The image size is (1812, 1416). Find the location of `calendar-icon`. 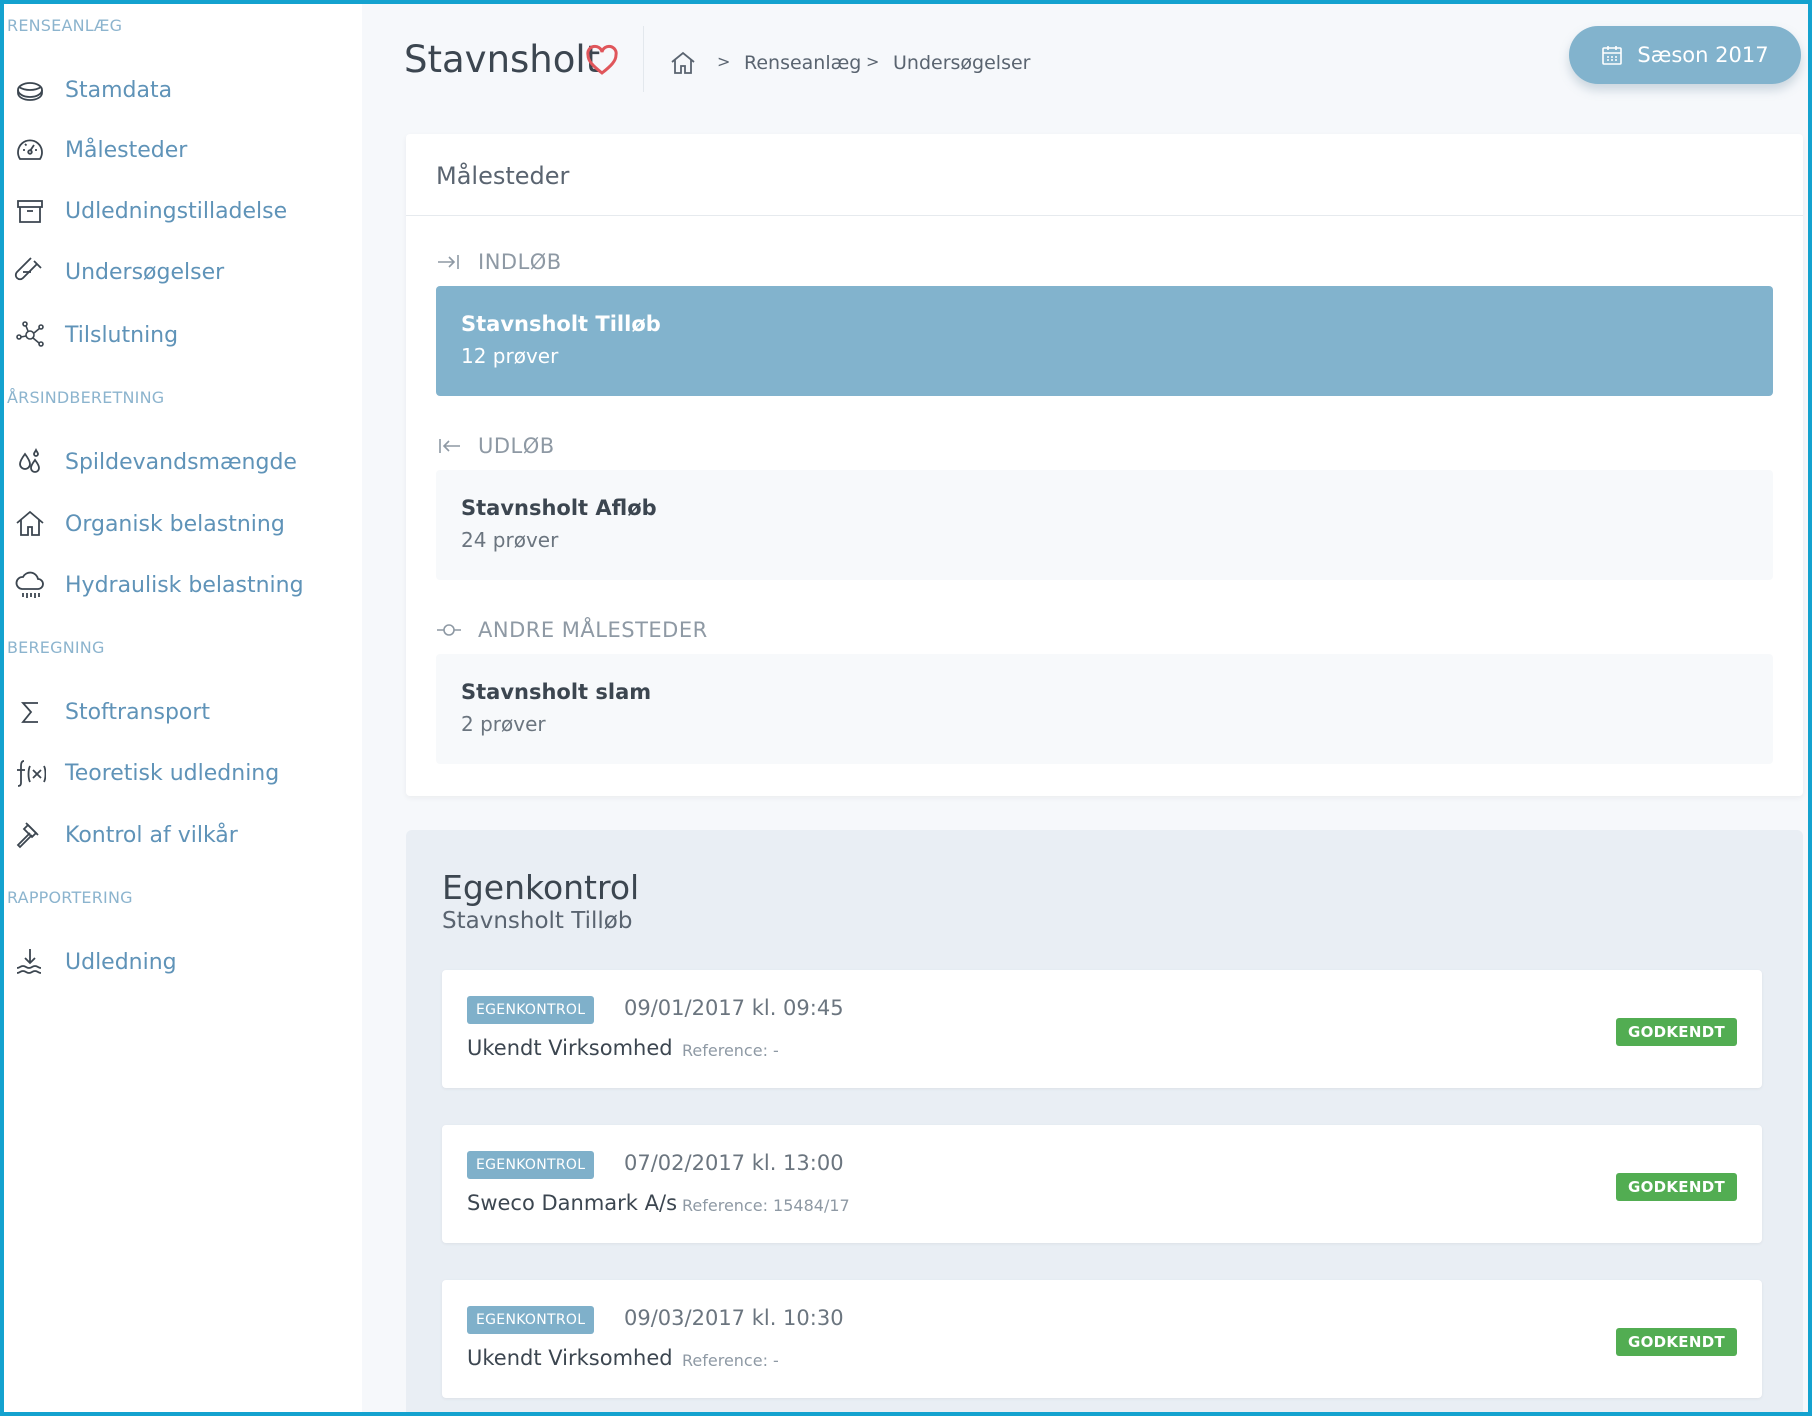

calendar-icon is located at coordinates (1612, 55).